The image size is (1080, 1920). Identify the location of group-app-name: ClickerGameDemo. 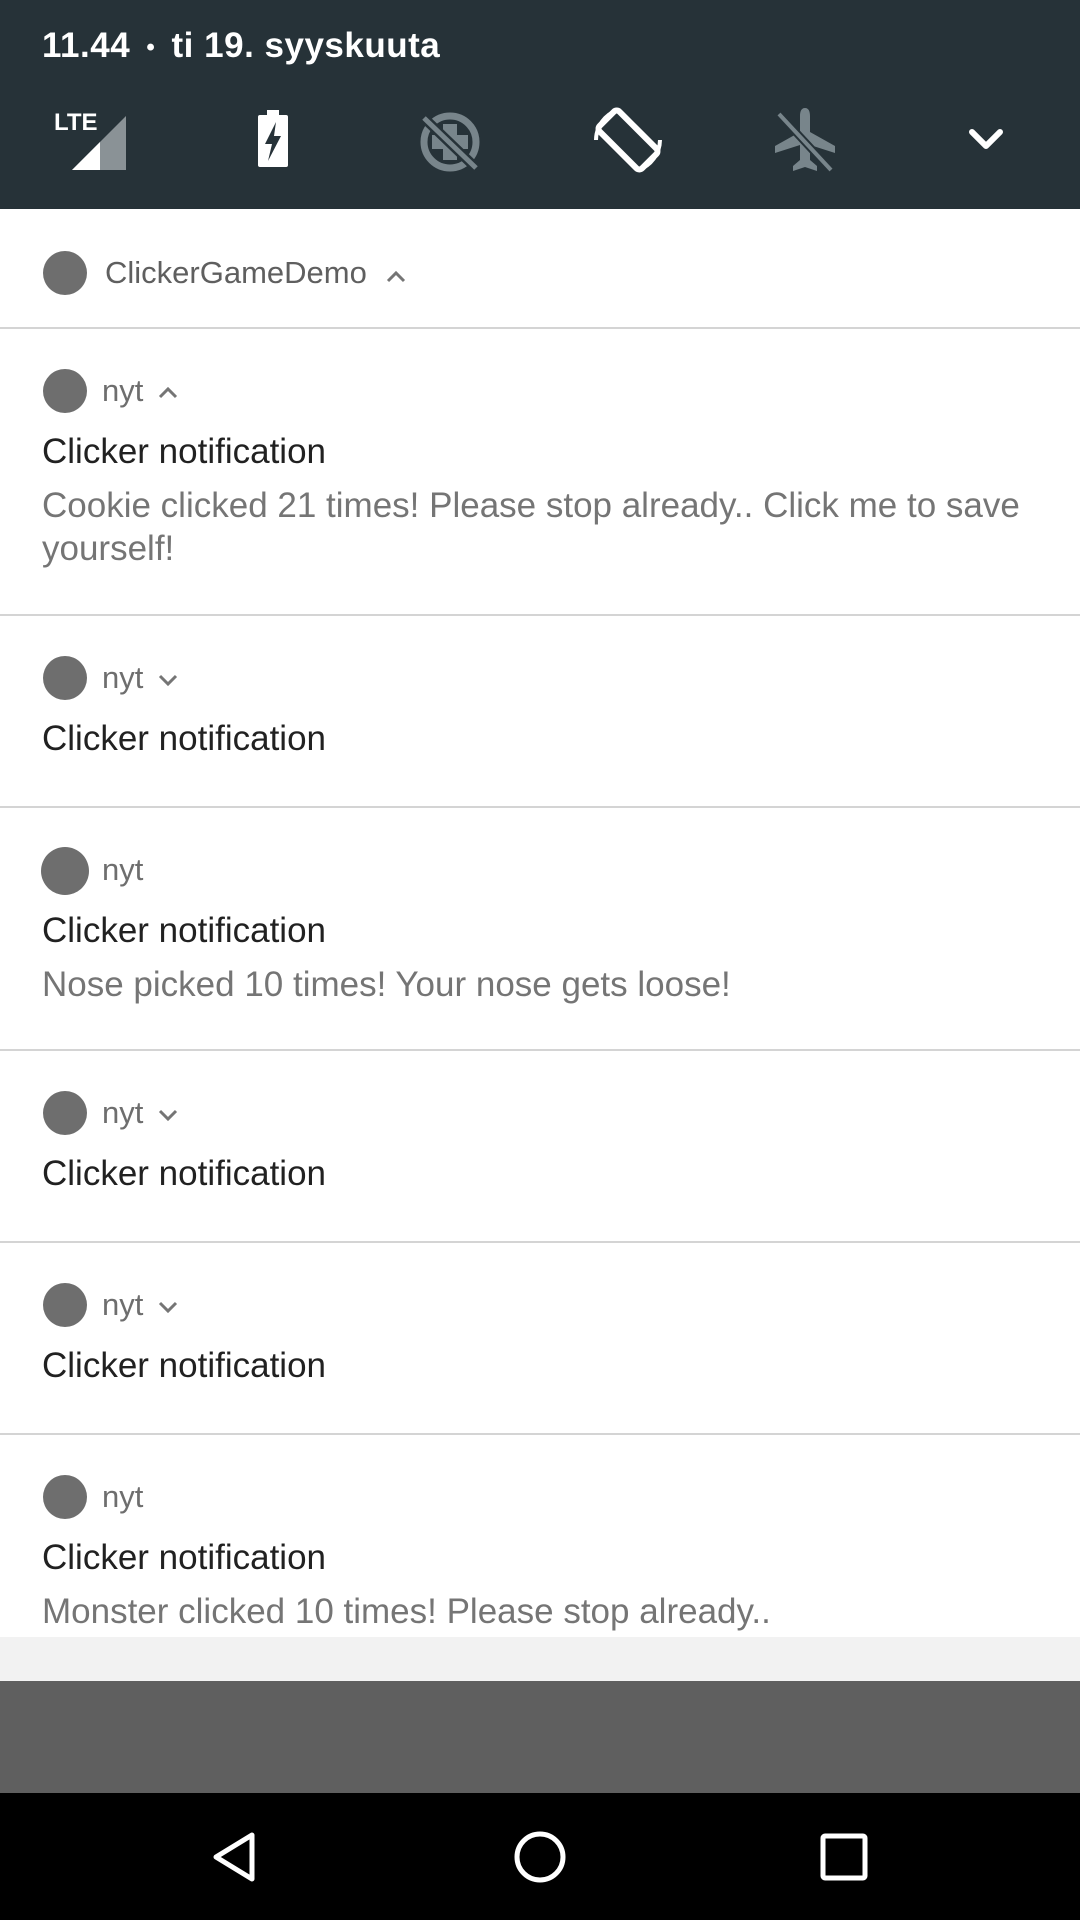
(236, 272).